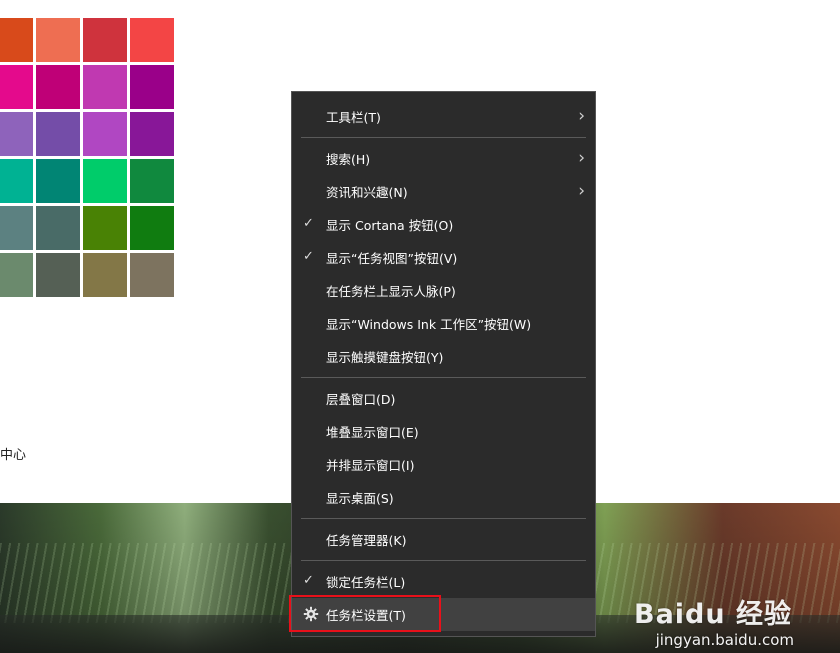 Image resolution: width=840 pixels, height=653 pixels. I want to click on menu-item-label: 工具栏(T), so click(353, 117).